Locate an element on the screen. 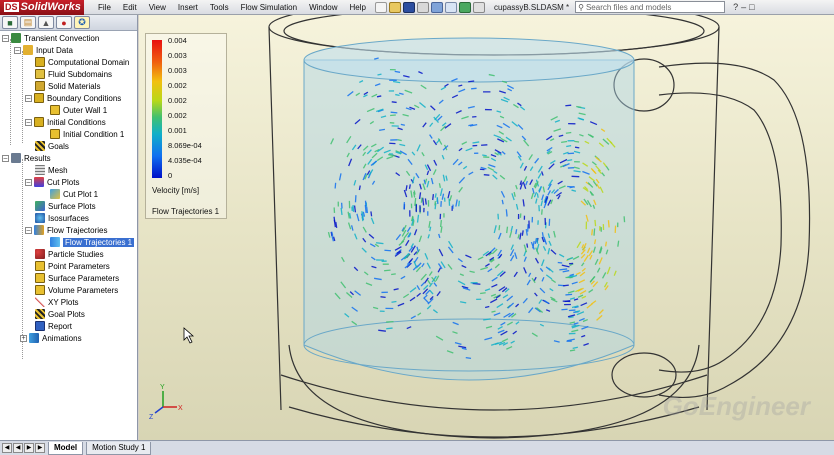 This screenshot has width=834, height=455. feature-manager-tab-icon: ■ is located at coordinates (10, 22).